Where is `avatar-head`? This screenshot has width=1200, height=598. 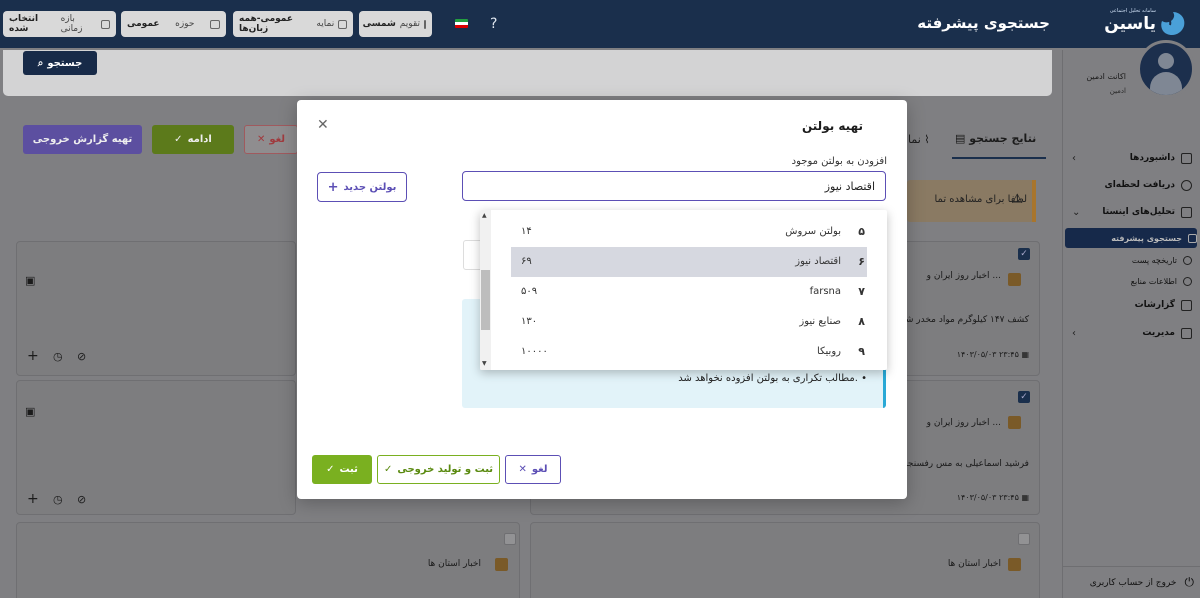 avatar-head is located at coordinates (1166, 61).